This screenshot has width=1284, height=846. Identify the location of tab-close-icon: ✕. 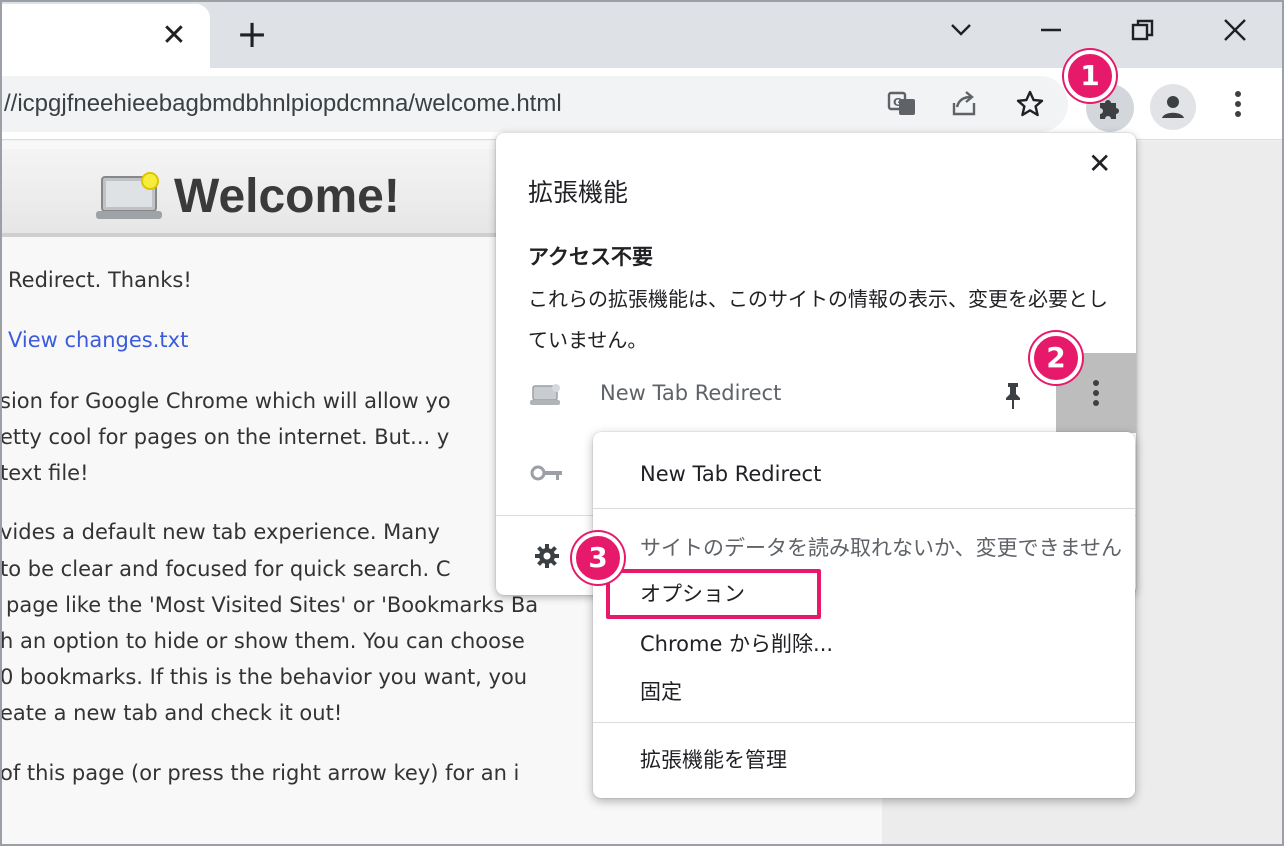
(174, 36).